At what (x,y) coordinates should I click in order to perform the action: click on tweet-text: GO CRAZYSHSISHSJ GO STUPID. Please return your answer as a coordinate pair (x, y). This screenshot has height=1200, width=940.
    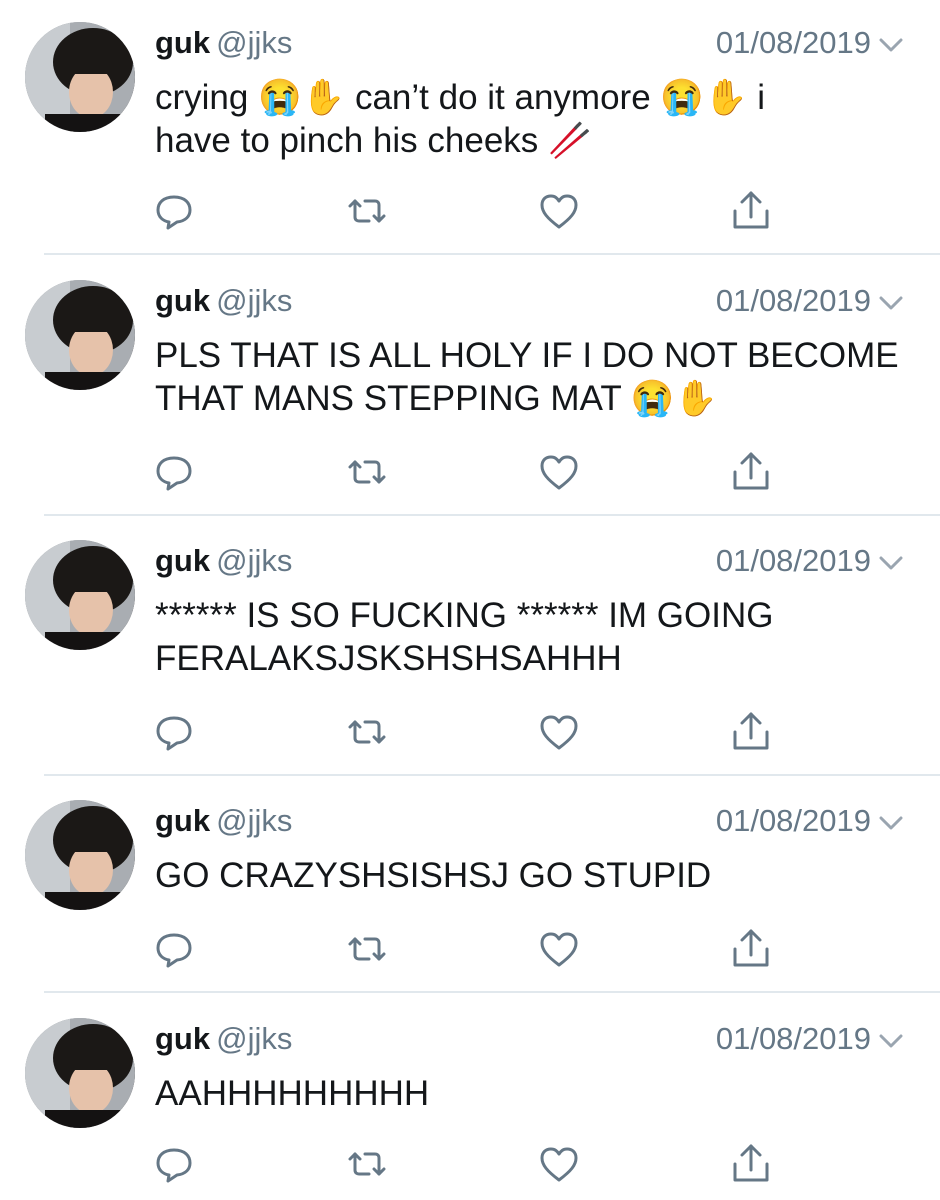
    Looking at the image, I should click on (433, 875).